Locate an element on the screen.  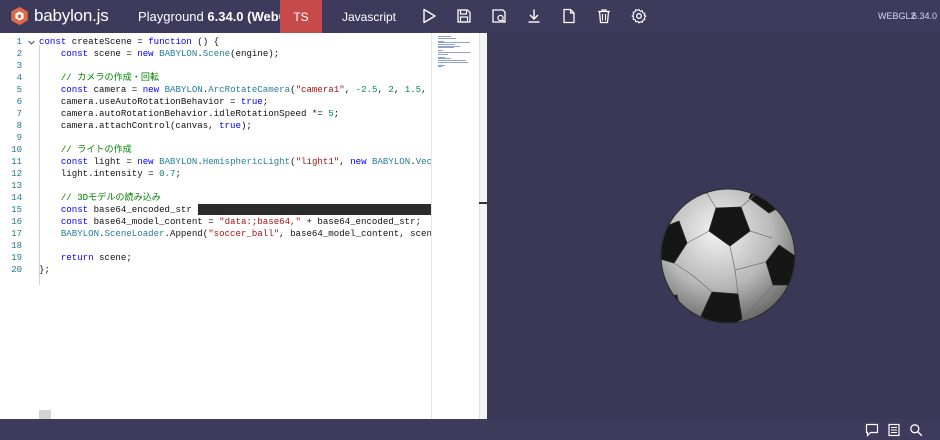
line-number: 3 is located at coordinates (19, 66).